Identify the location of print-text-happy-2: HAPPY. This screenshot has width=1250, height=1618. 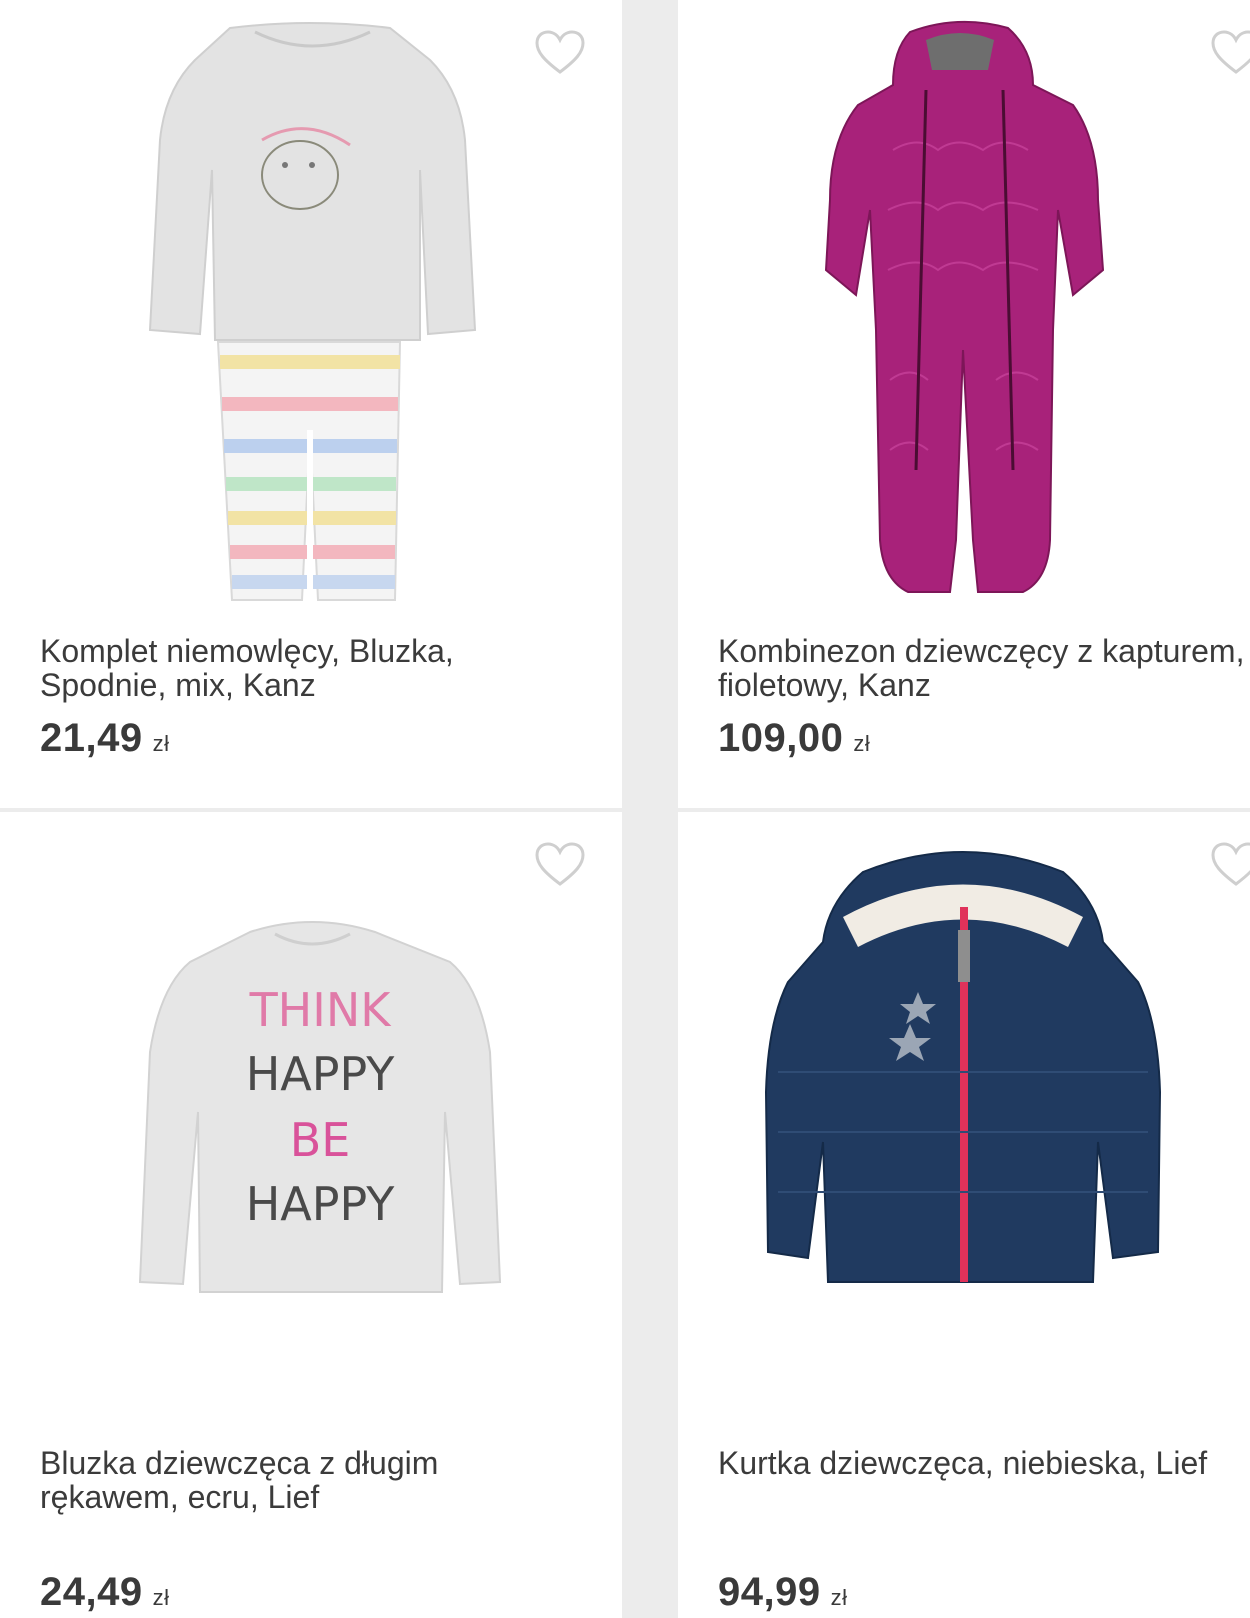
(321, 1204).